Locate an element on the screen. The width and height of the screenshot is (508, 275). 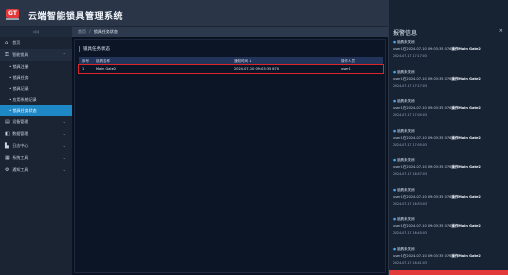
sidebar-subitem-lock-register: • 锁具注册 is located at coordinates (36, 66).